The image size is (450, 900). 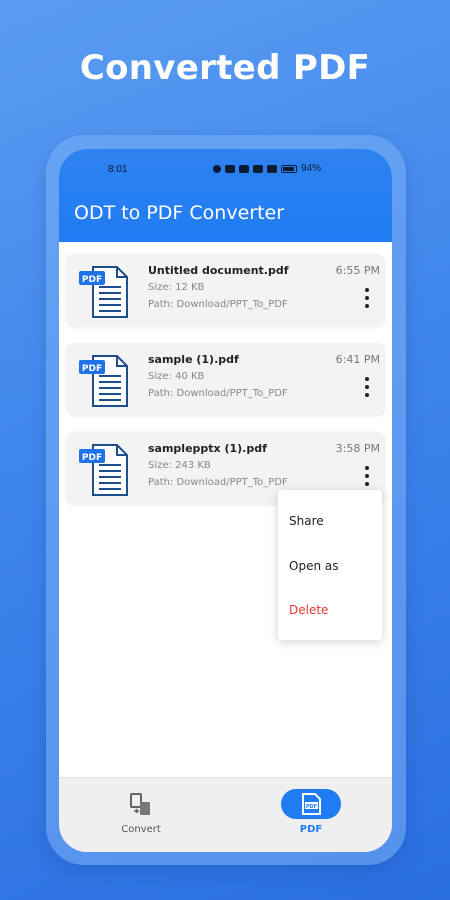 What do you see at coordinates (225, 68) in the screenshot?
I see `promo-title: Converted PDF` at bounding box center [225, 68].